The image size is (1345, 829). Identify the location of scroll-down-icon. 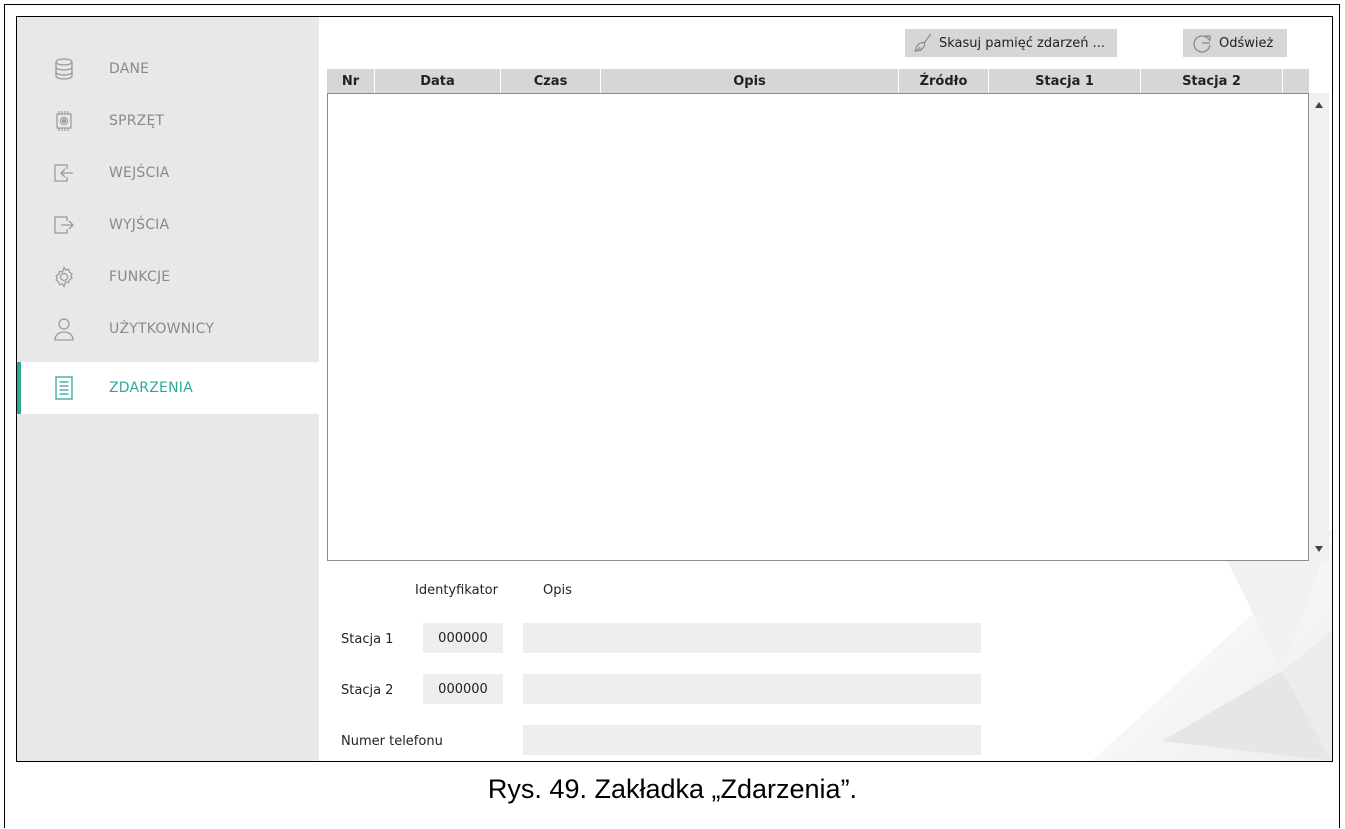
(1319, 549).